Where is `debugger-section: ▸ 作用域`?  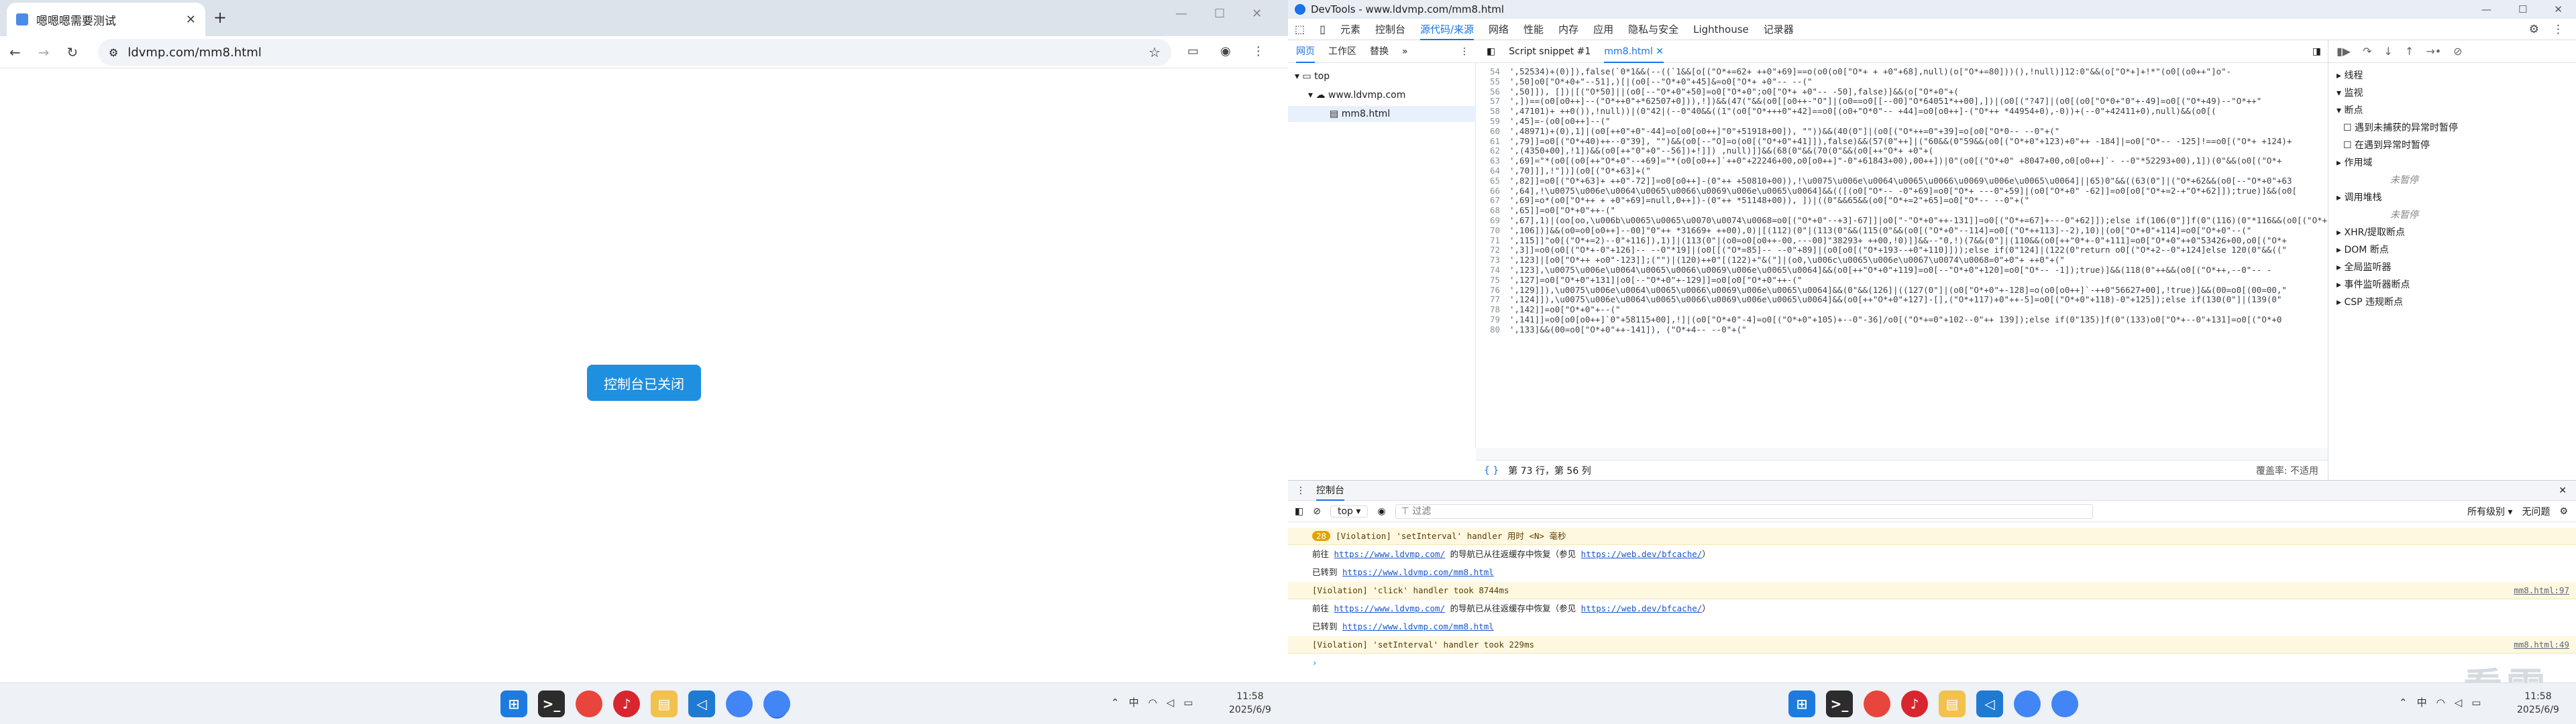
debugger-section: ▸ 作用域 is located at coordinates (2454, 163).